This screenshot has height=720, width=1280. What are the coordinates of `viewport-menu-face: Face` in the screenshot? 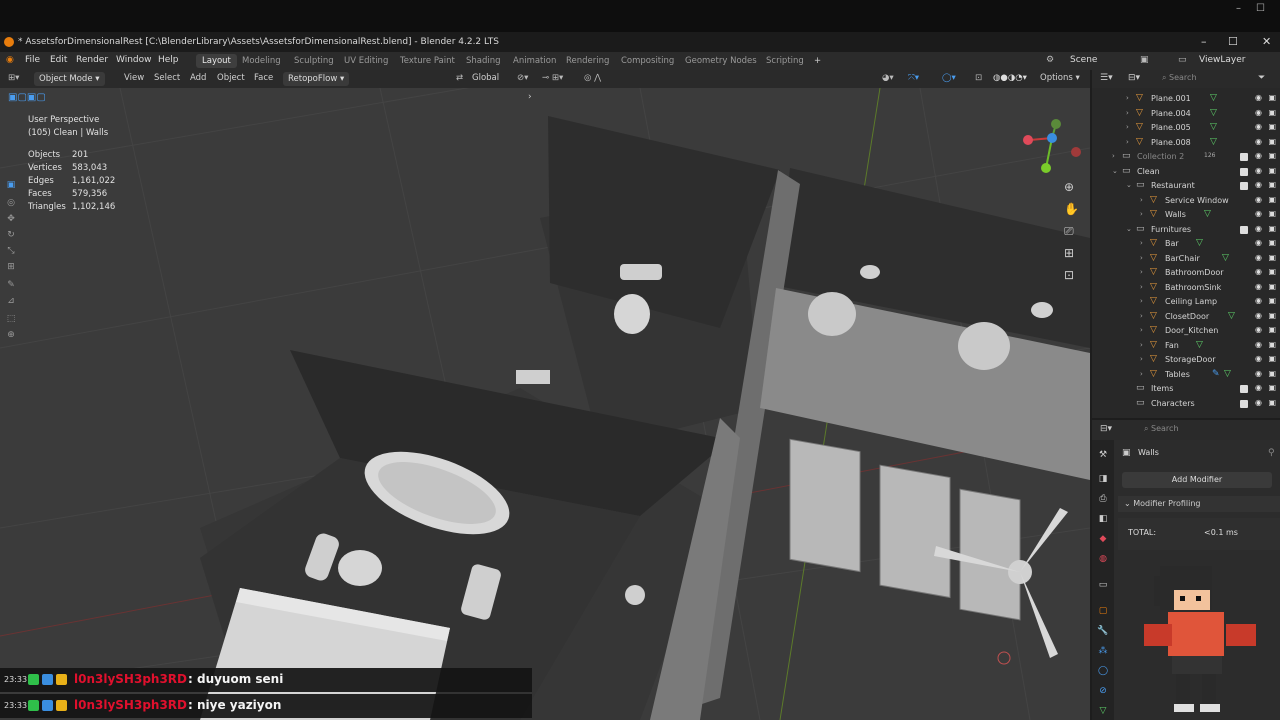 It's located at (263, 78).